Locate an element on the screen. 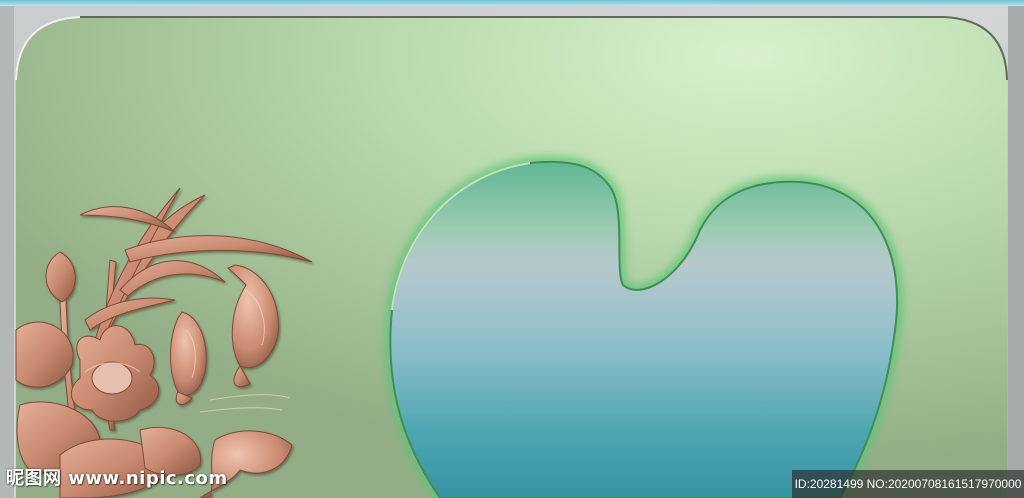  watermark-site: 昵图网 www.nipic.com is located at coordinates (117, 478).